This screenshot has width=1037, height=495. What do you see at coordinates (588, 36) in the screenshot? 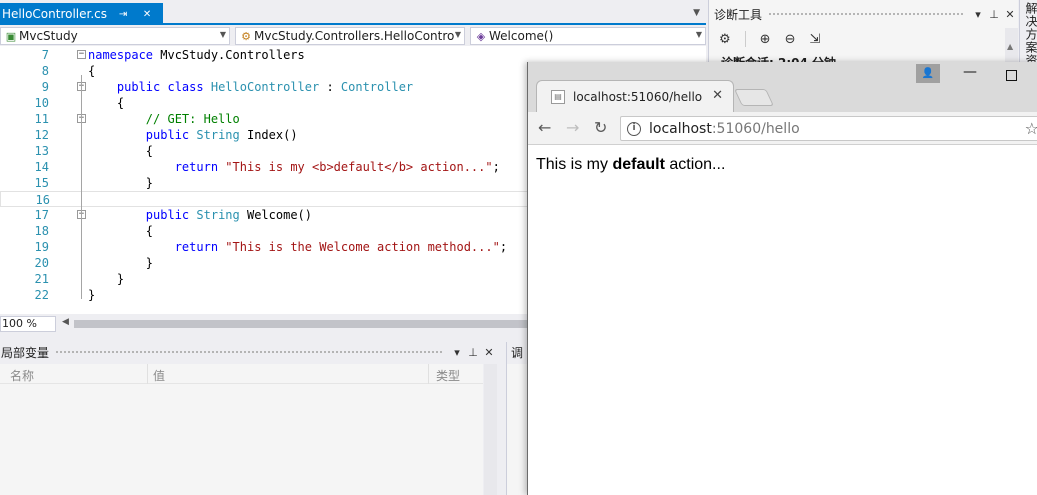
I see `member-dropdown: ◈ Welcome() ▼` at bounding box center [588, 36].